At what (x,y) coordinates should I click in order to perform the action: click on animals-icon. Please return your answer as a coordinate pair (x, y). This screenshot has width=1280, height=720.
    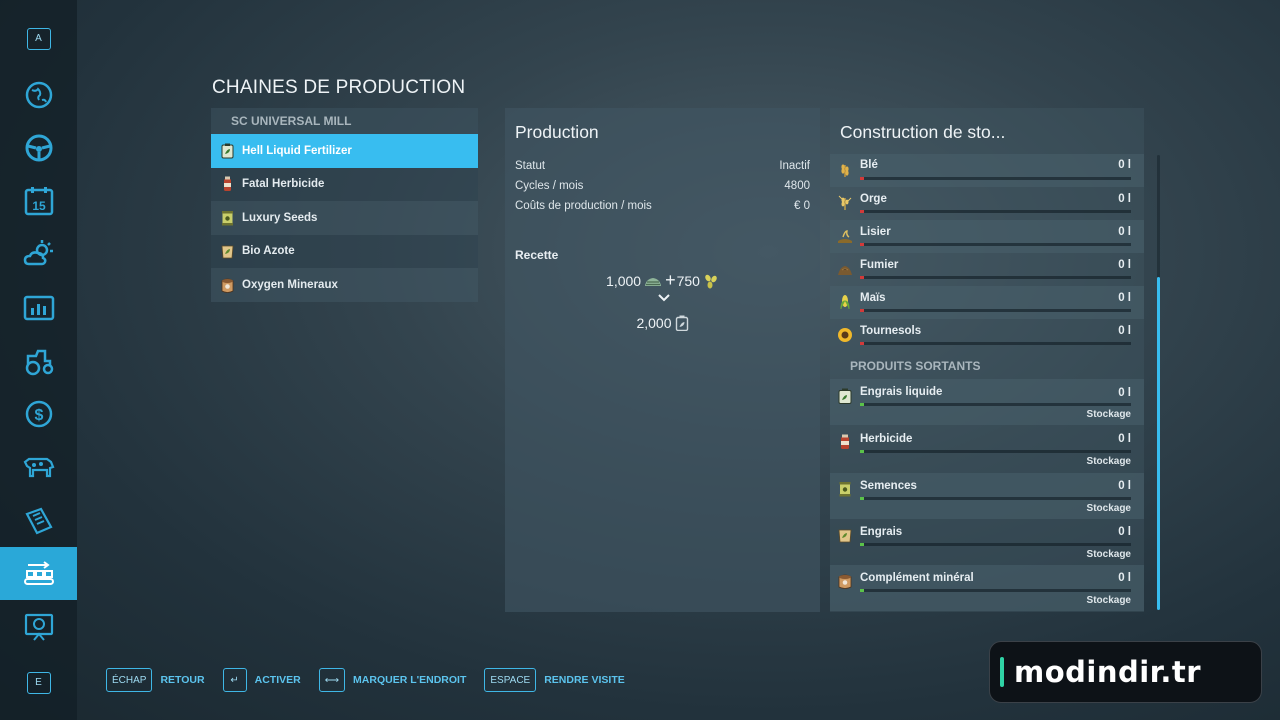
    Looking at the image, I should click on (38, 467).